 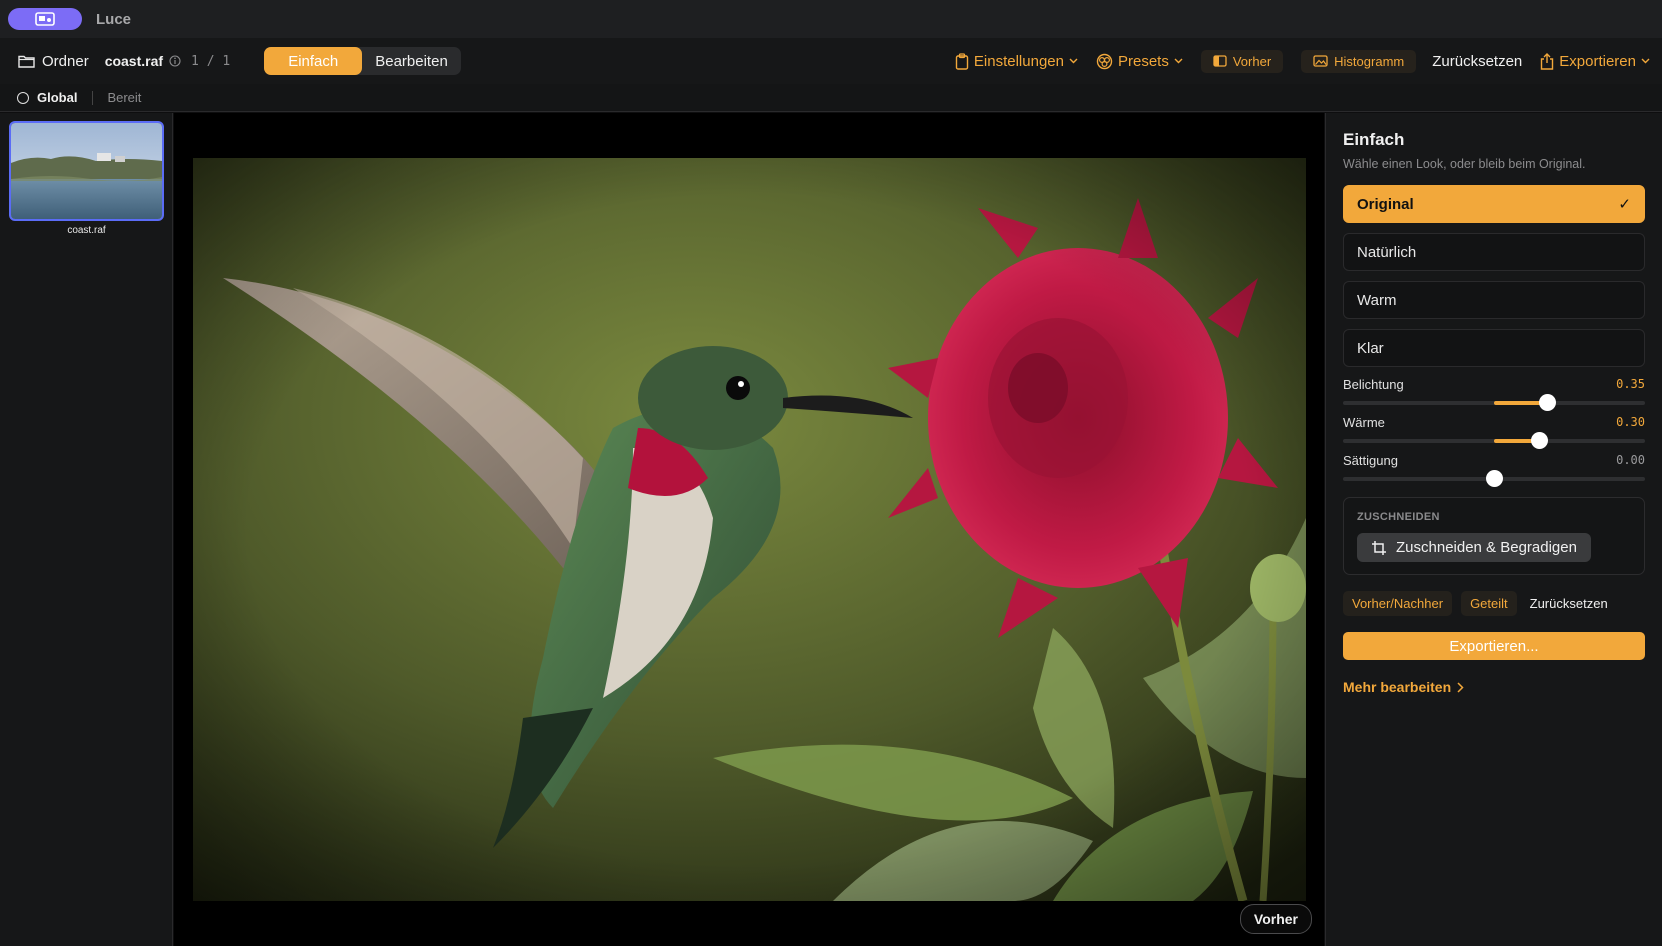 I want to click on image-icon, so click(x=1320, y=61).